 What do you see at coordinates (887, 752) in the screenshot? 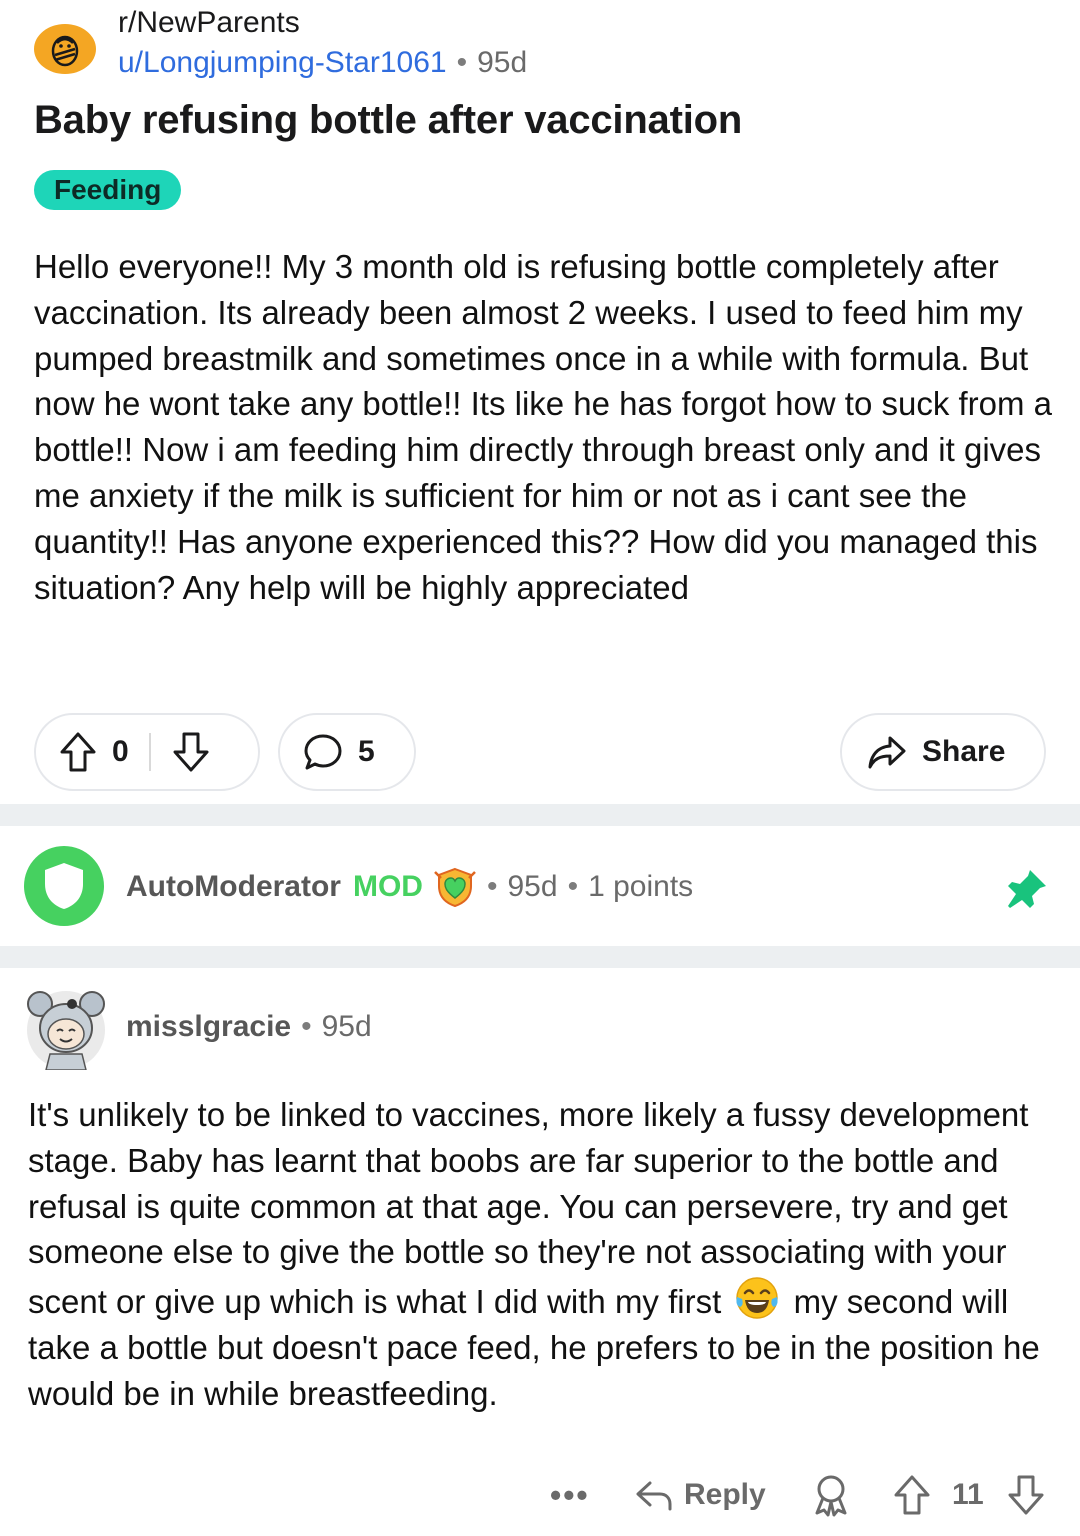
I see `share-icon` at bounding box center [887, 752].